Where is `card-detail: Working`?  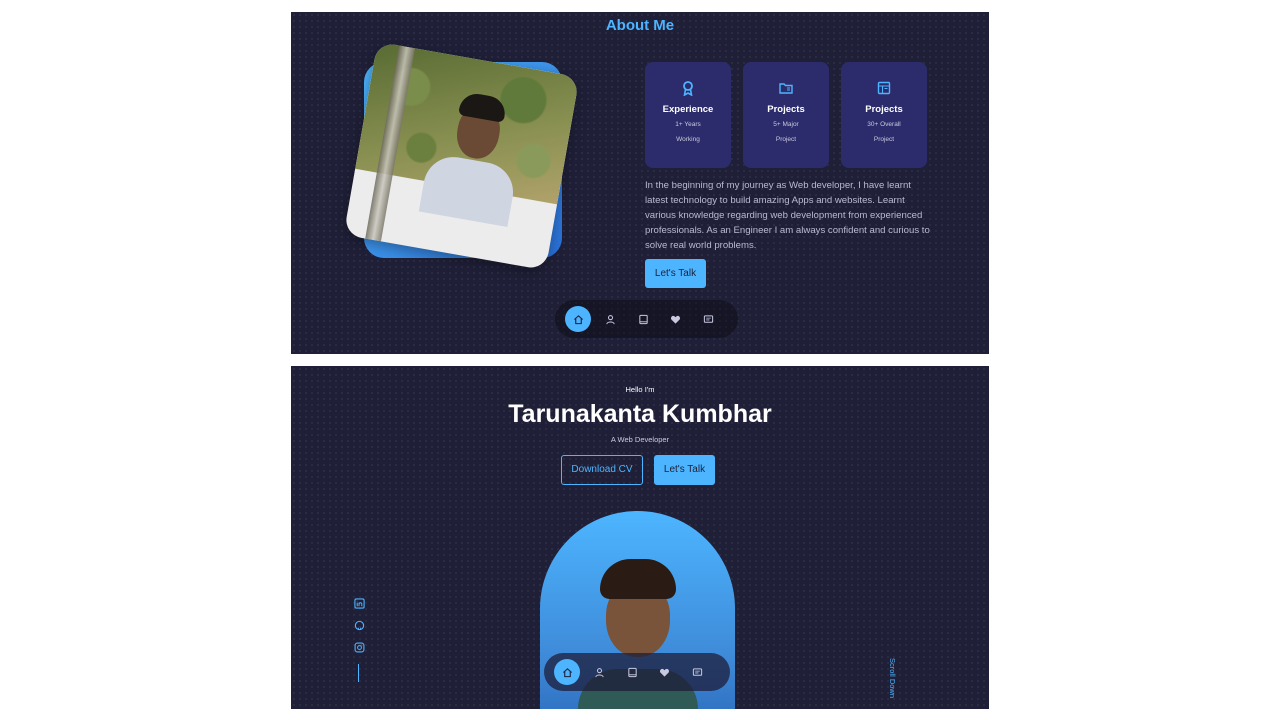 card-detail: Working is located at coordinates (688, 139).